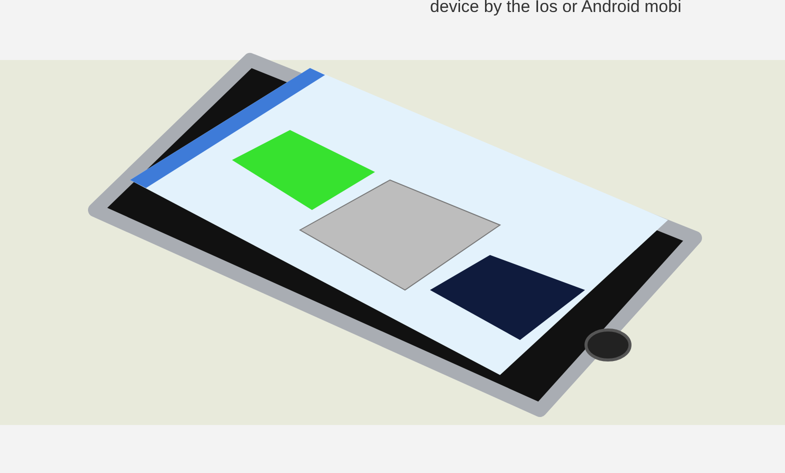 The width and height of the screenshot is (785, 473). What do you see at coordinates (556, 7) in the screenshot?
I see `paragraph-text: device by the Ios or Android mobi` at bounding box center [556, 7].